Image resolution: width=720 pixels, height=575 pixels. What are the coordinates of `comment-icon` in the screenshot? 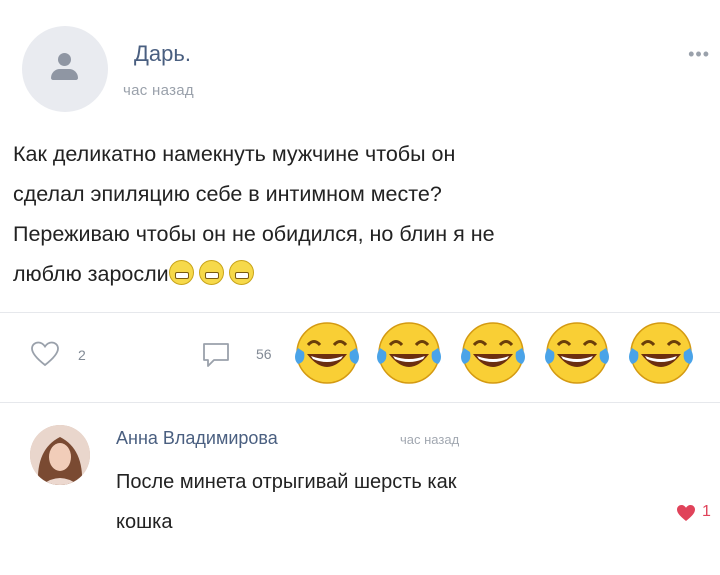 It's located at (216, 355).